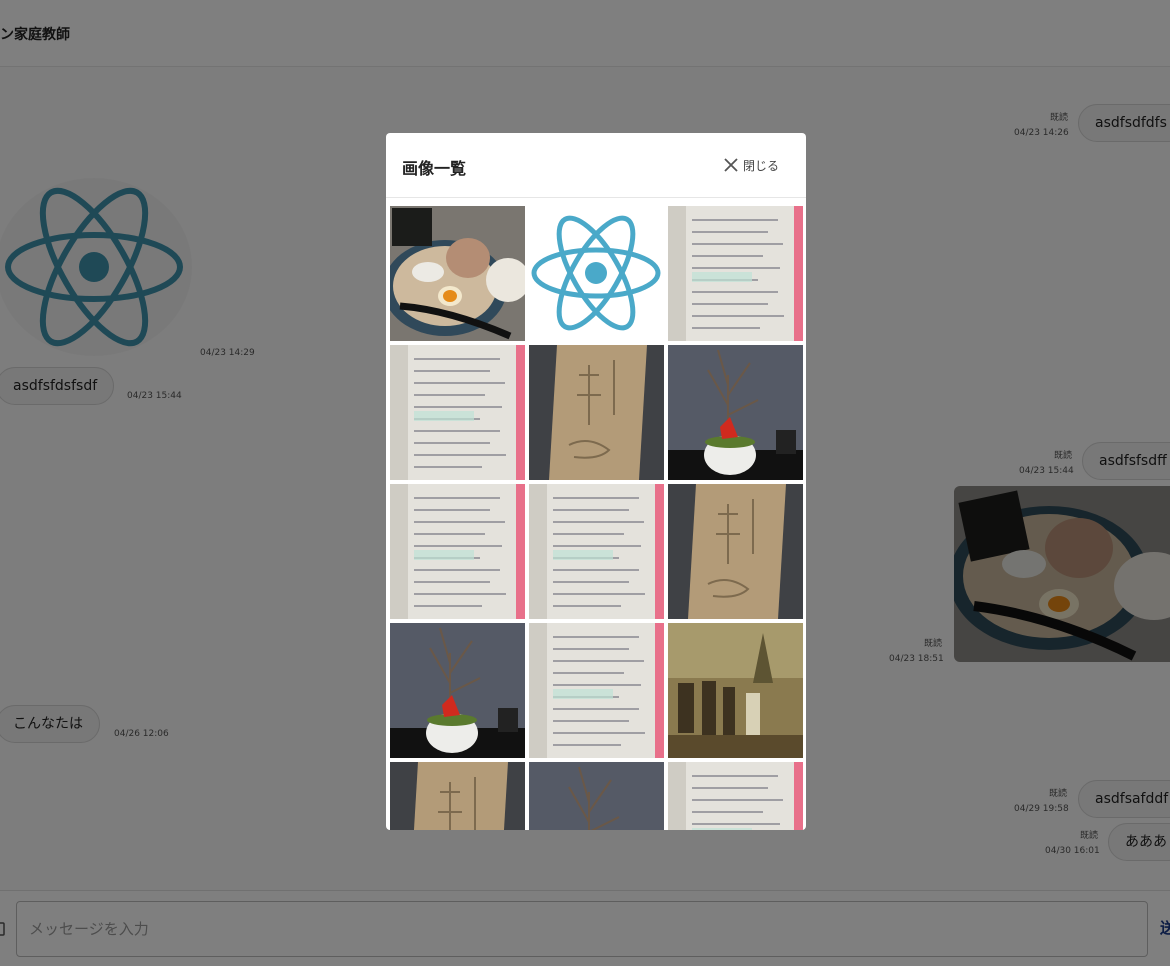  Describe the element at coordinates (596, 165) in the screenshot. I see `modal-header: 画像一覧 閉じる` at that location.